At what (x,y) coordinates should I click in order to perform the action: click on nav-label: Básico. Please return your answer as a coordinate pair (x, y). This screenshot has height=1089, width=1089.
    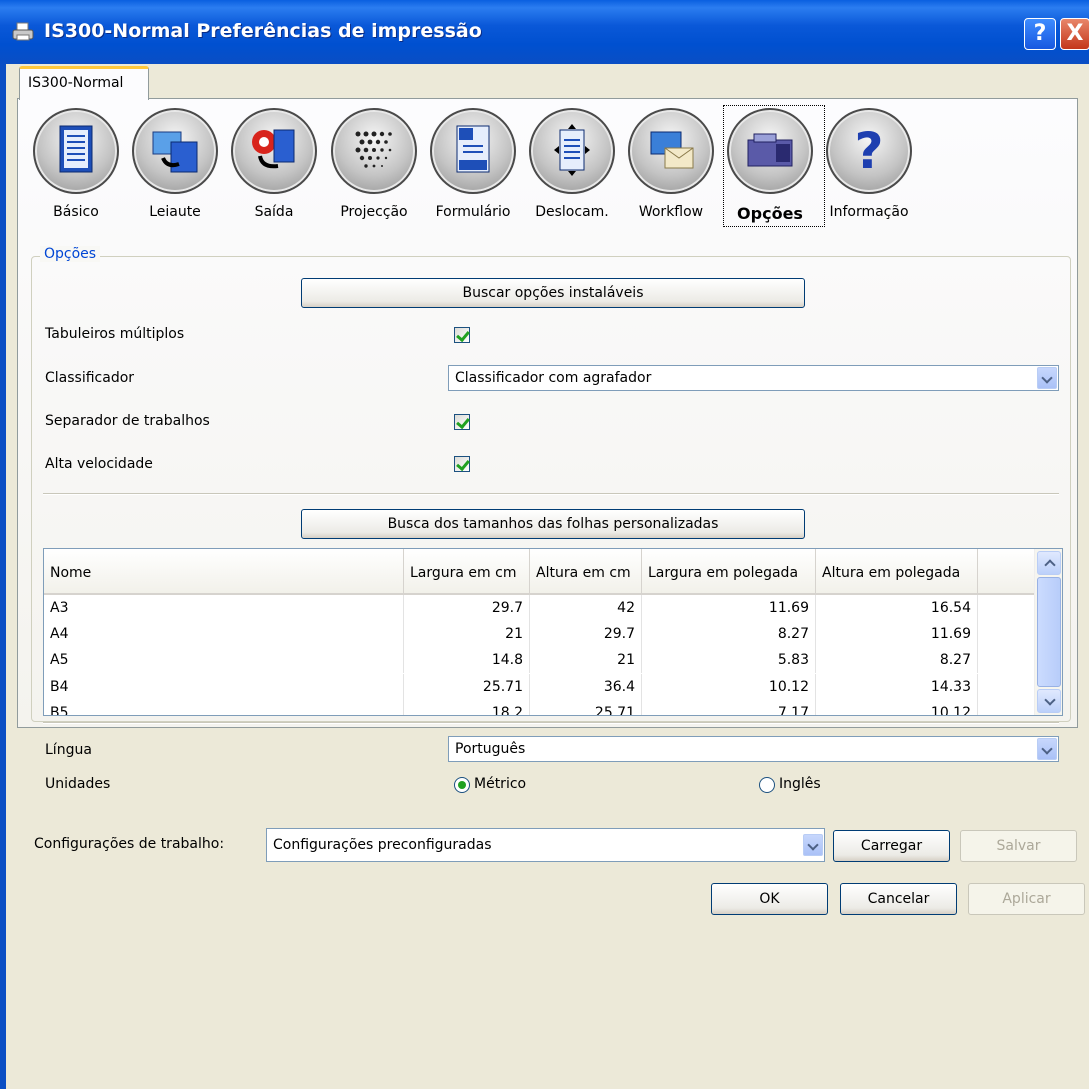
    Looking at the image, I should click on (76, 212).